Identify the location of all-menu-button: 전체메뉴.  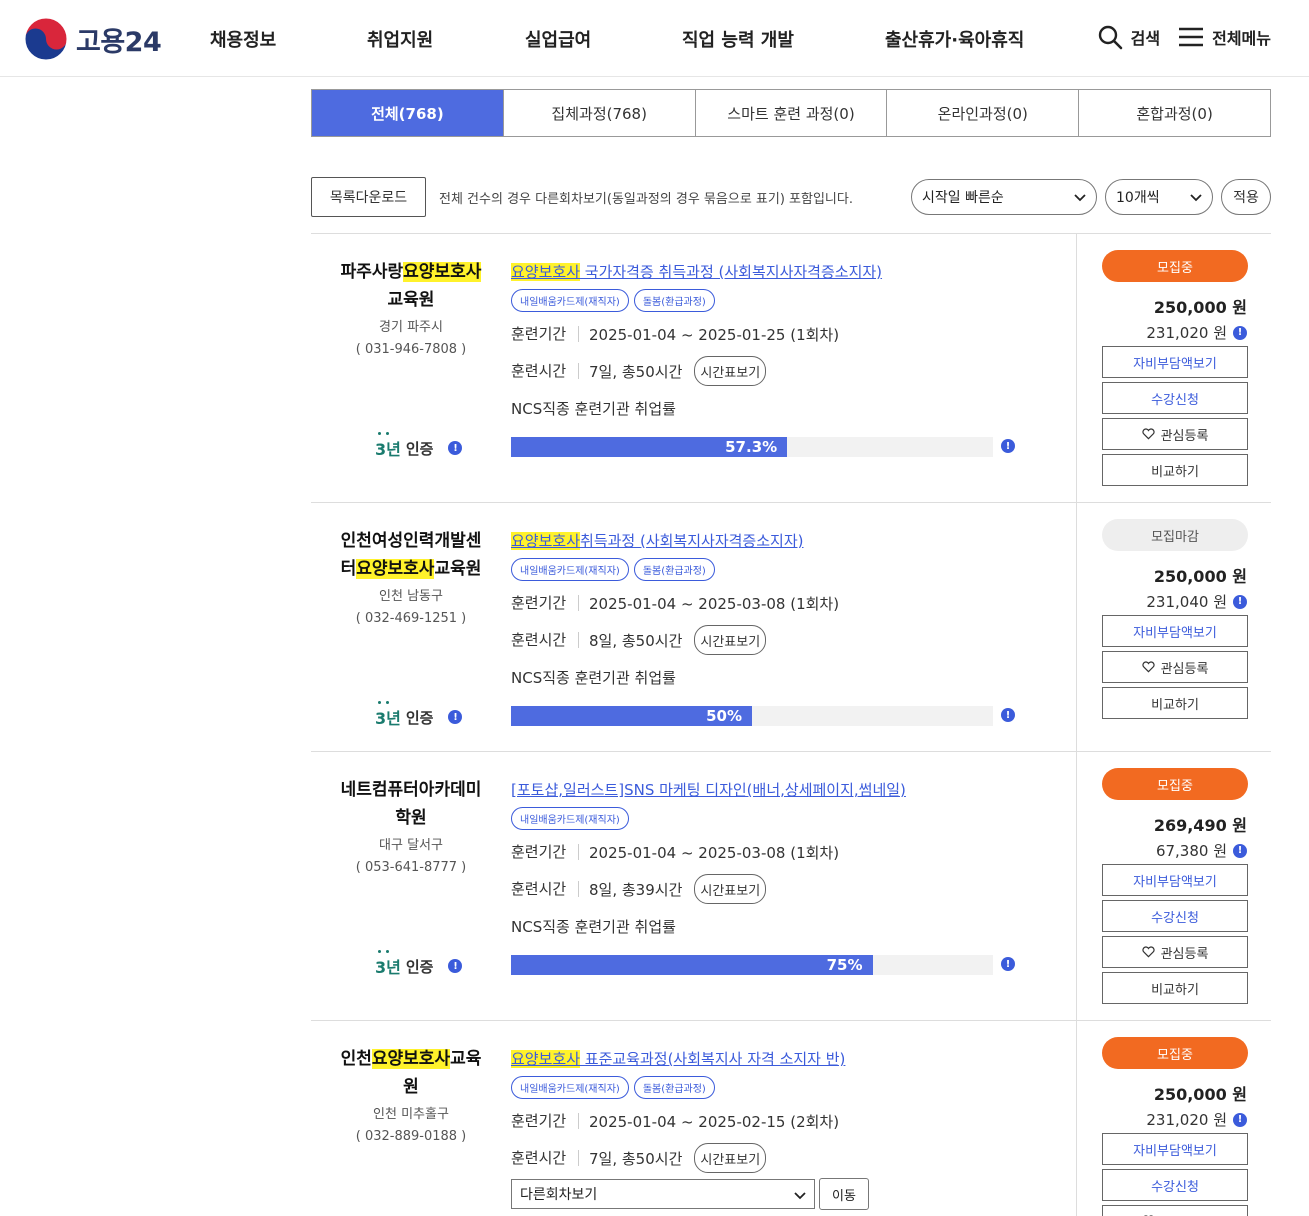
(1224, 37).